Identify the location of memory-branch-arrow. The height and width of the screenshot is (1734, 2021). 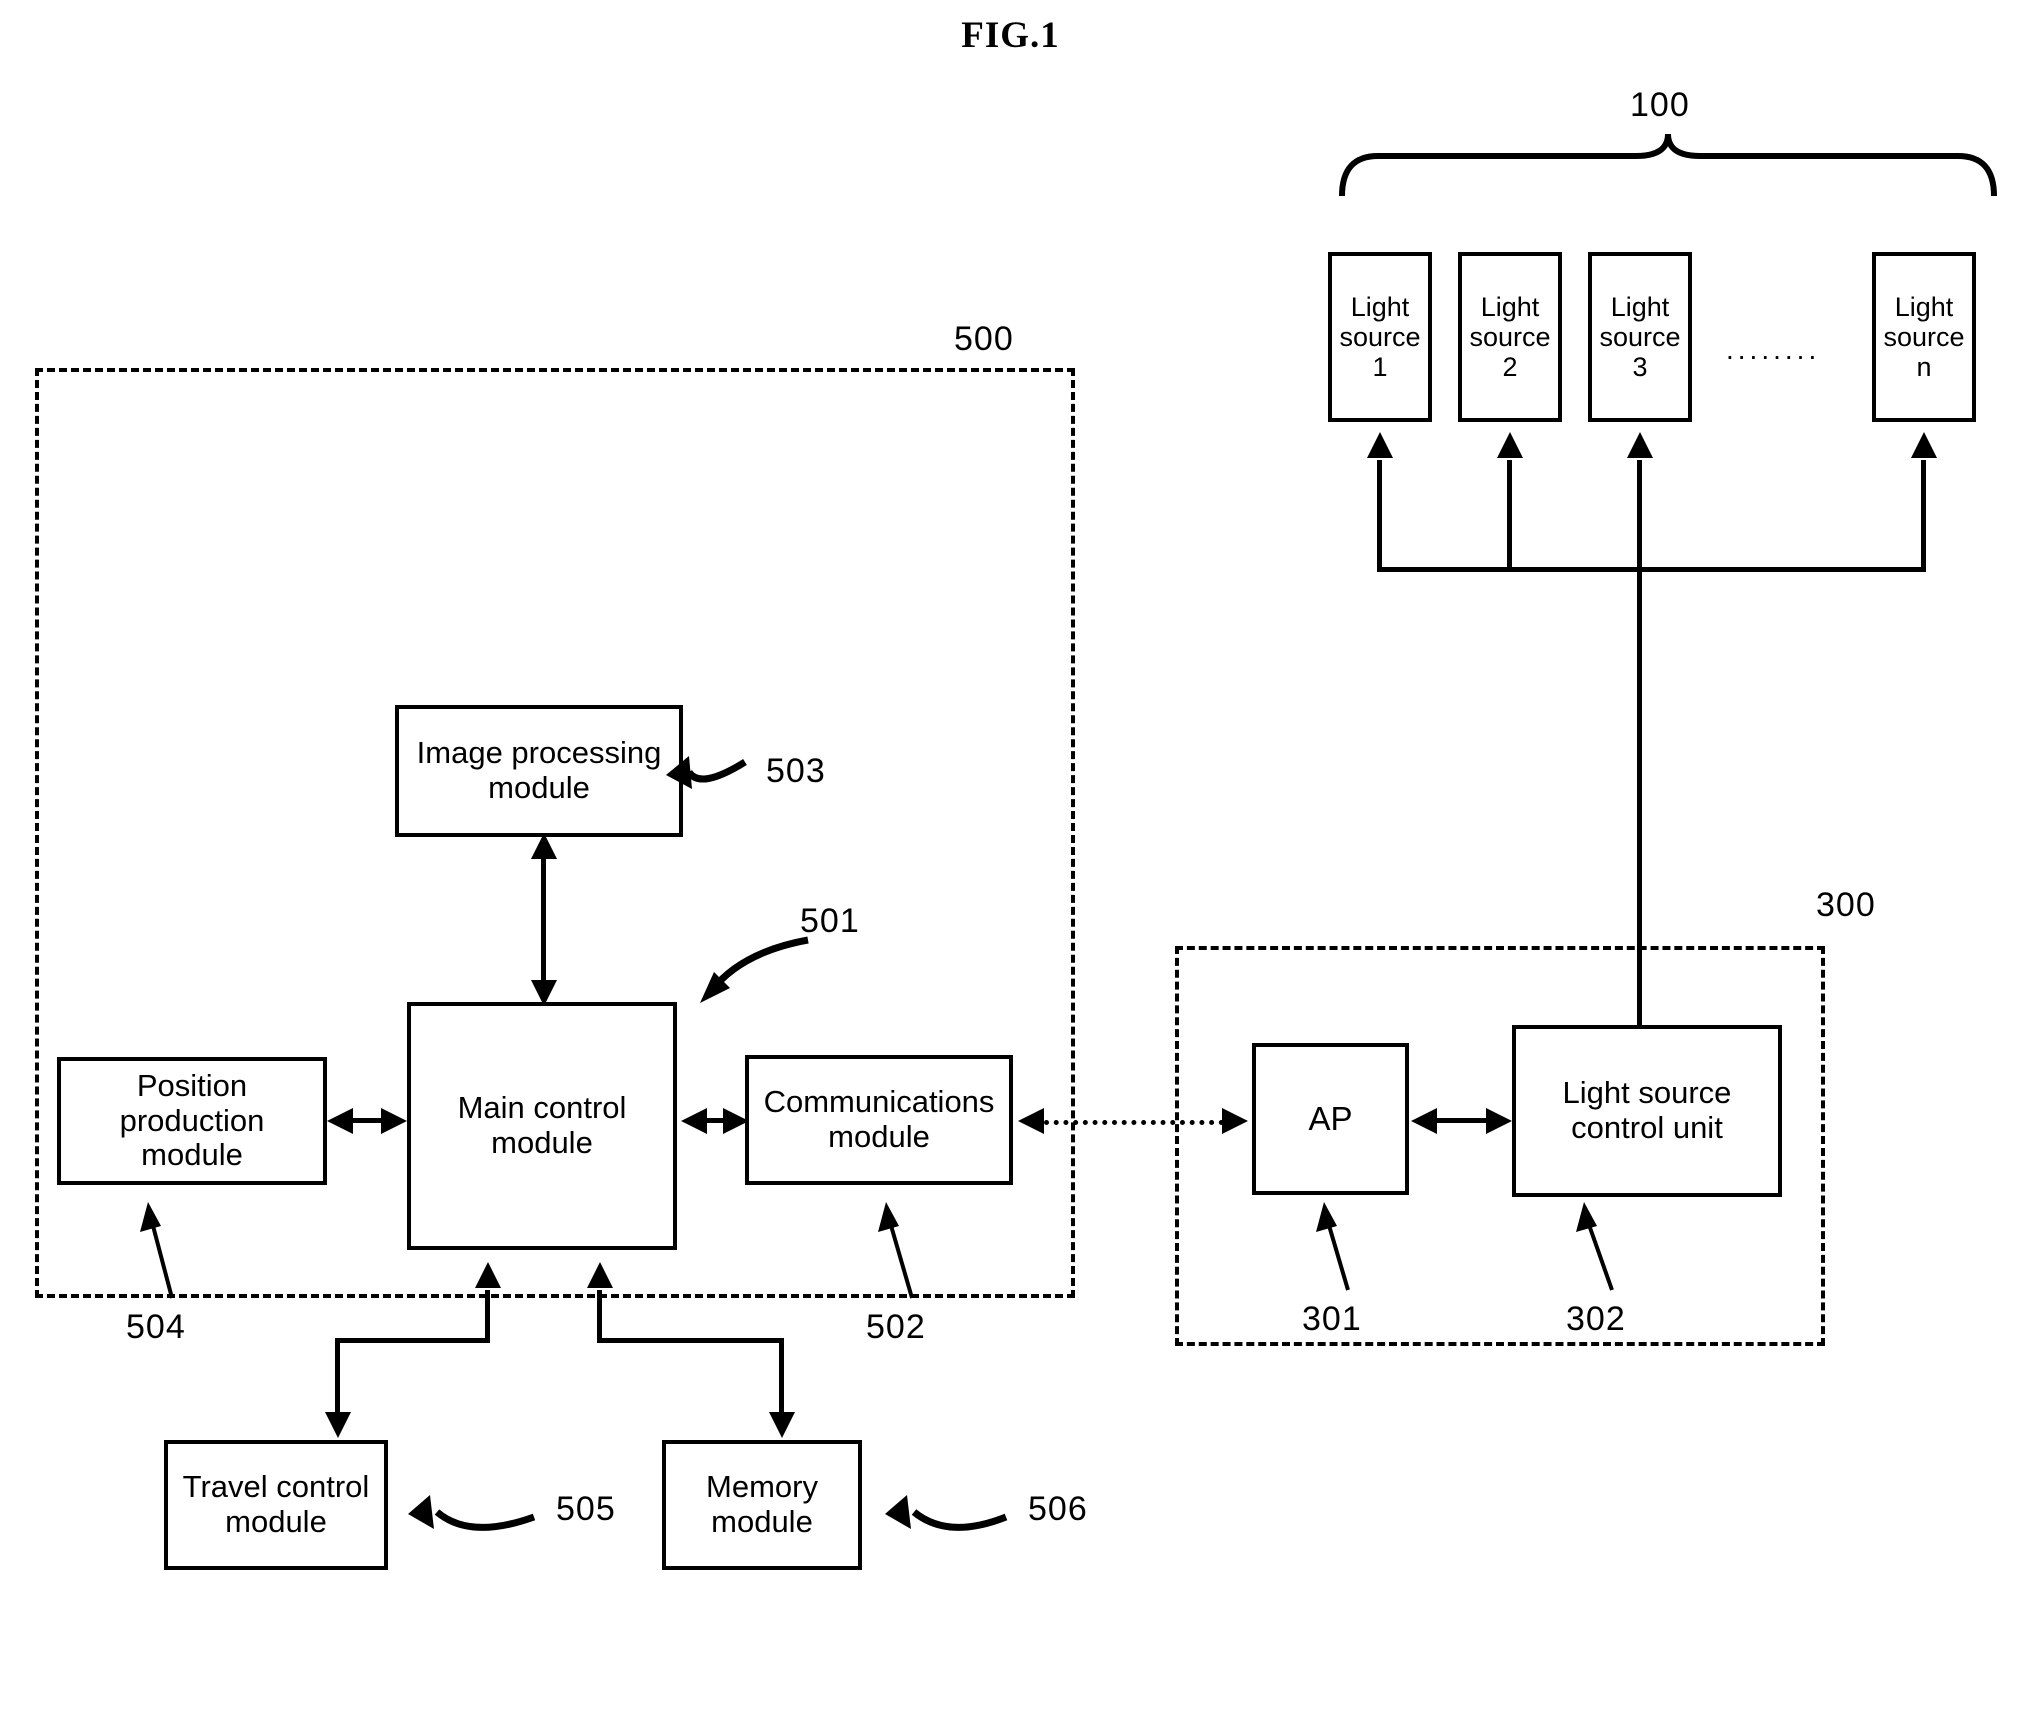
(600, 1275).